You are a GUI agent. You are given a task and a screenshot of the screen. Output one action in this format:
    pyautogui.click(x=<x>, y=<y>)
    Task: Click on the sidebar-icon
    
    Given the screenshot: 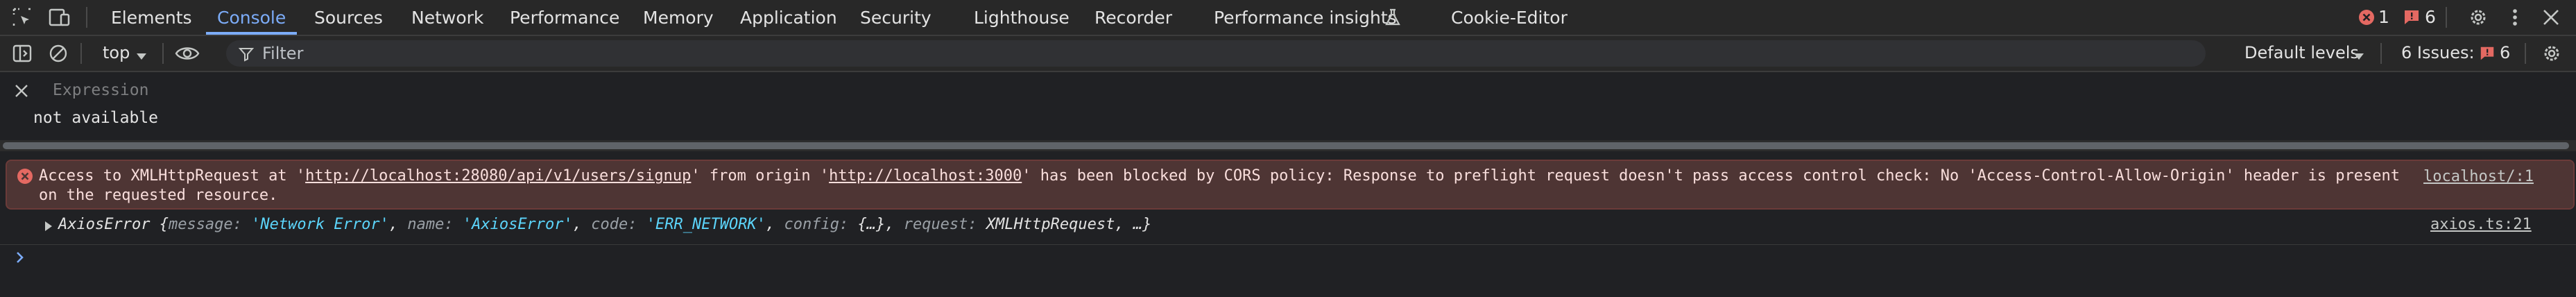 What is the action you would take?
    pyautogui.click(x=22, y=53)
    